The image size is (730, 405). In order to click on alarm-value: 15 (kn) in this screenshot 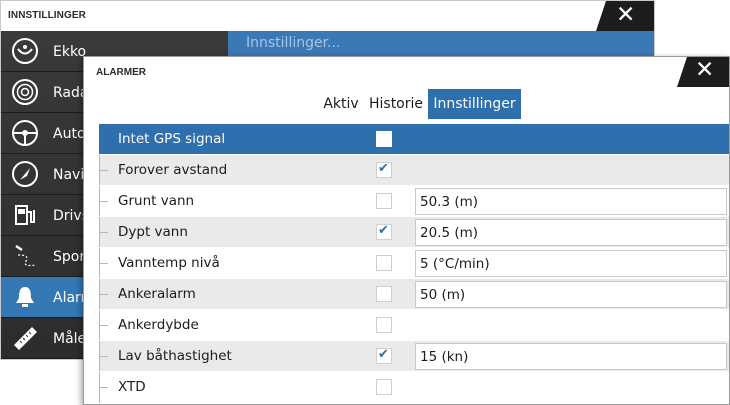, I will do `click(444, 357)`.